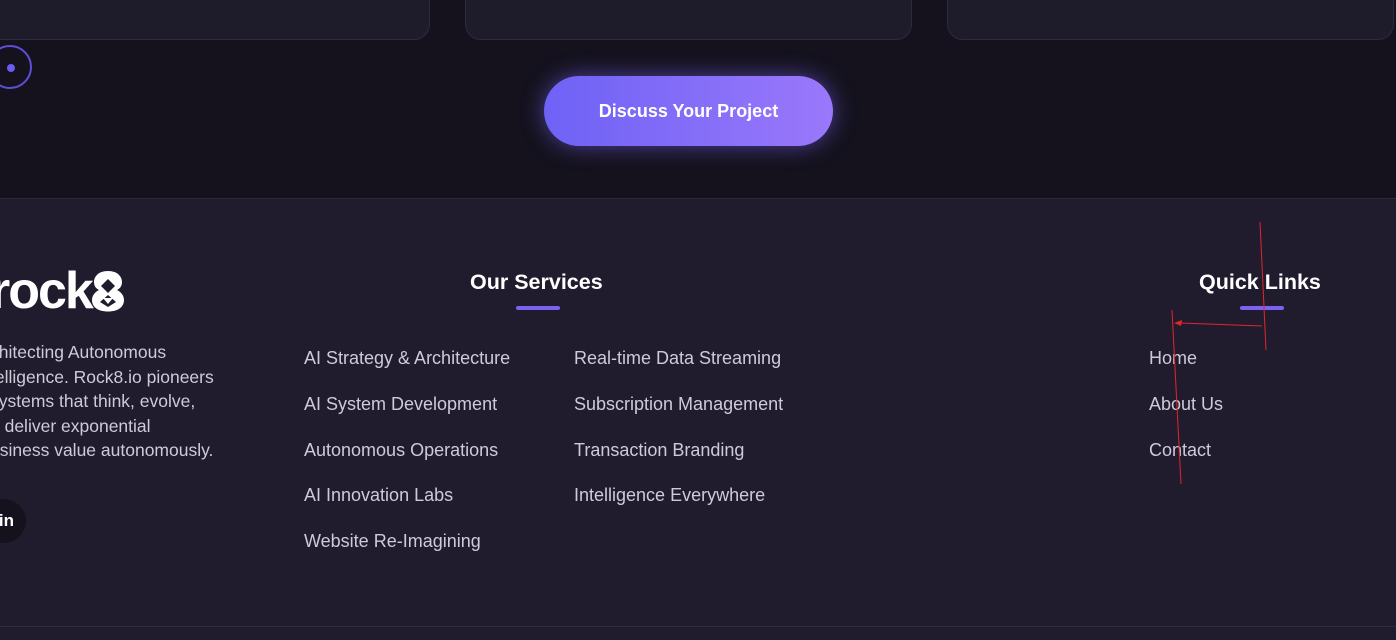  What do you see at coordinates (1180, 450) in the screenshot?
I see `quick-link-contact: Contact` at bounding box center [1180, 450].